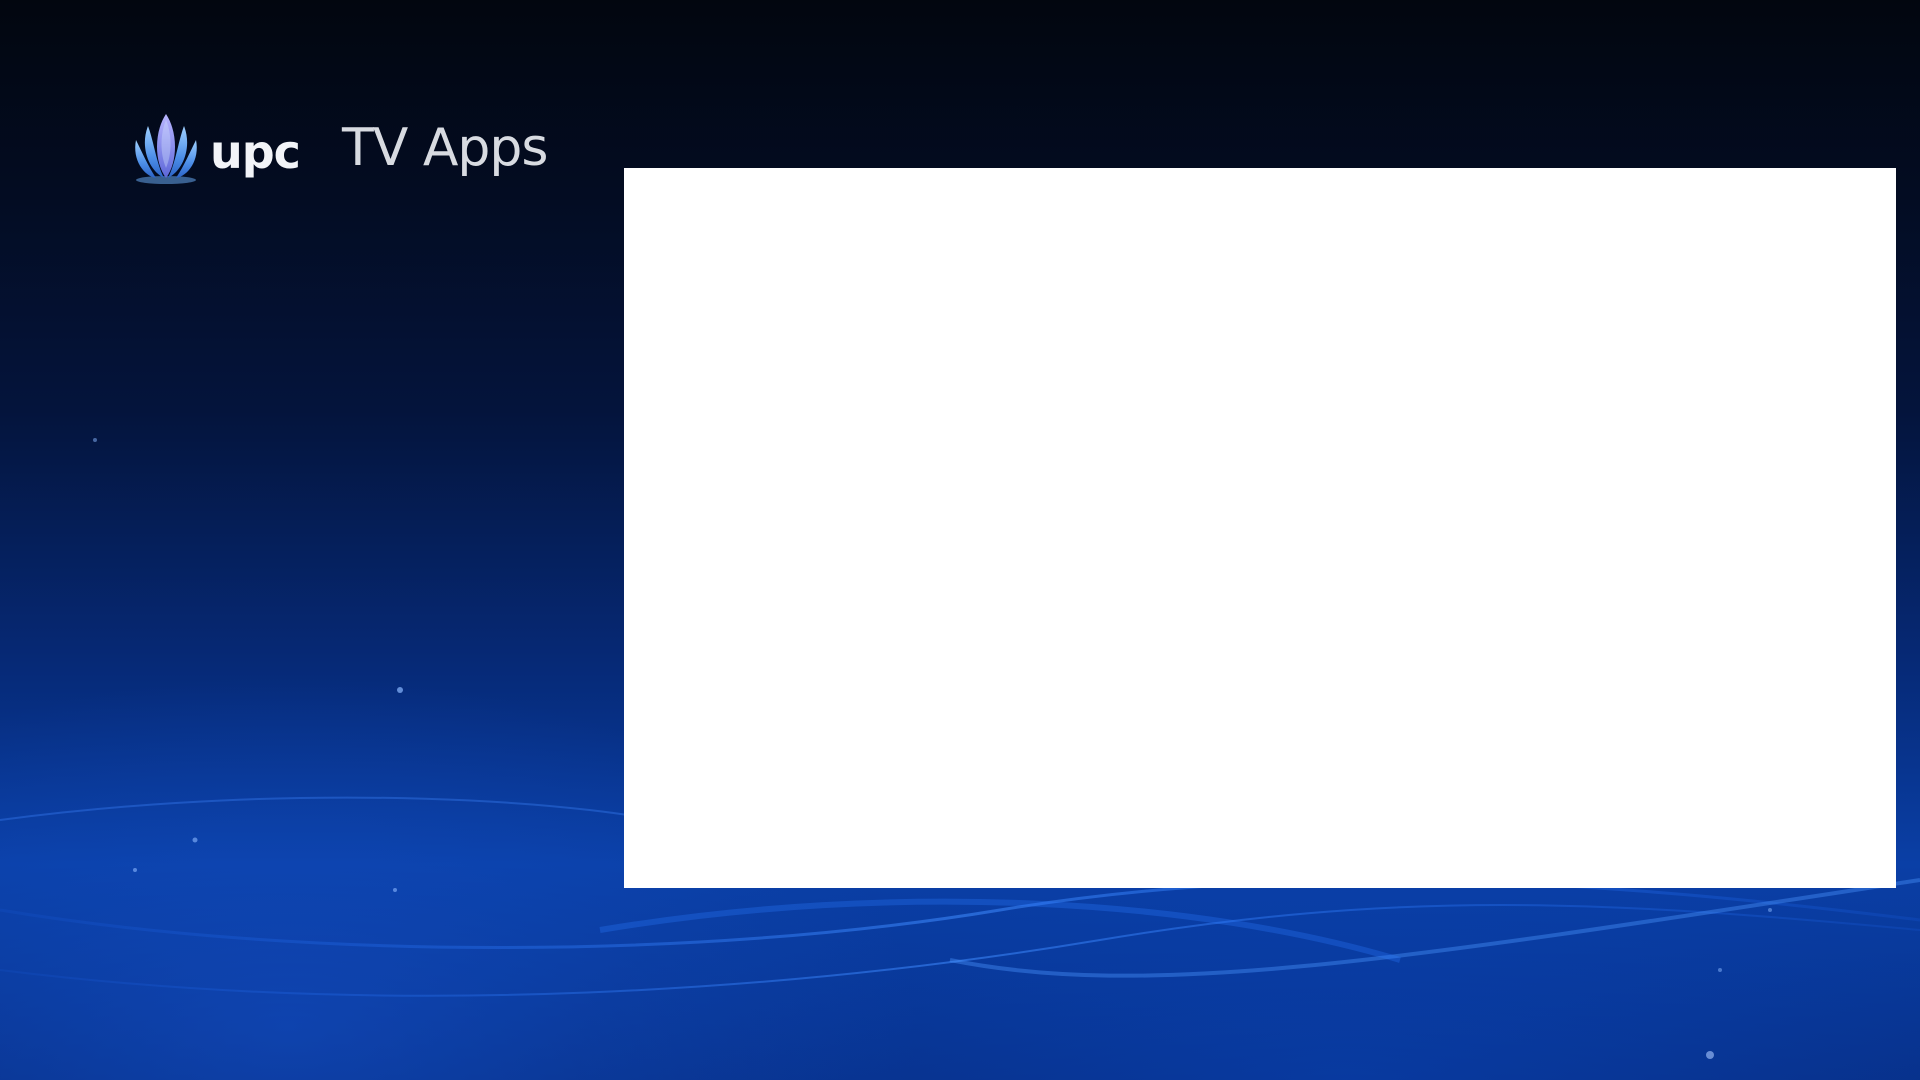  Describe the element at coordinates (166, 149) in the screenshot. I see `upc-flame-logo-icon` at that location.